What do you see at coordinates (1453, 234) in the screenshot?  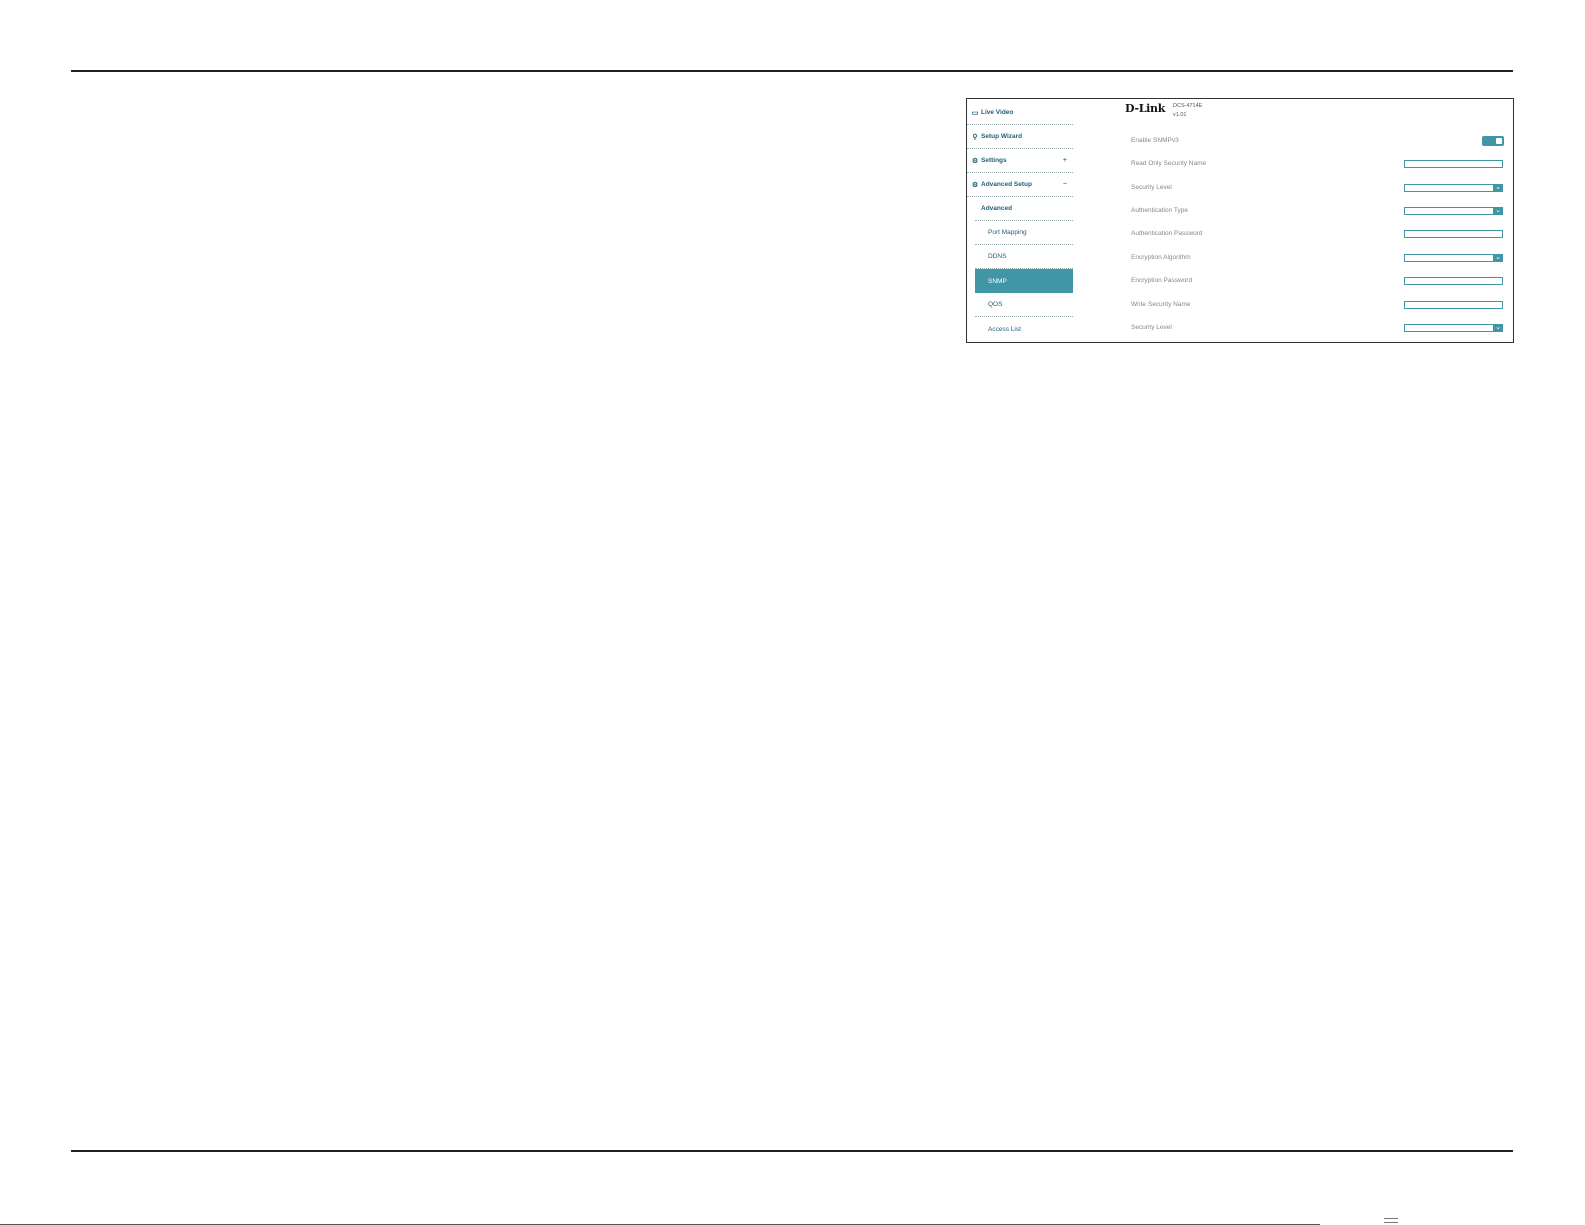 I see `authentication-password-input` at bounding box center [1453, 234].